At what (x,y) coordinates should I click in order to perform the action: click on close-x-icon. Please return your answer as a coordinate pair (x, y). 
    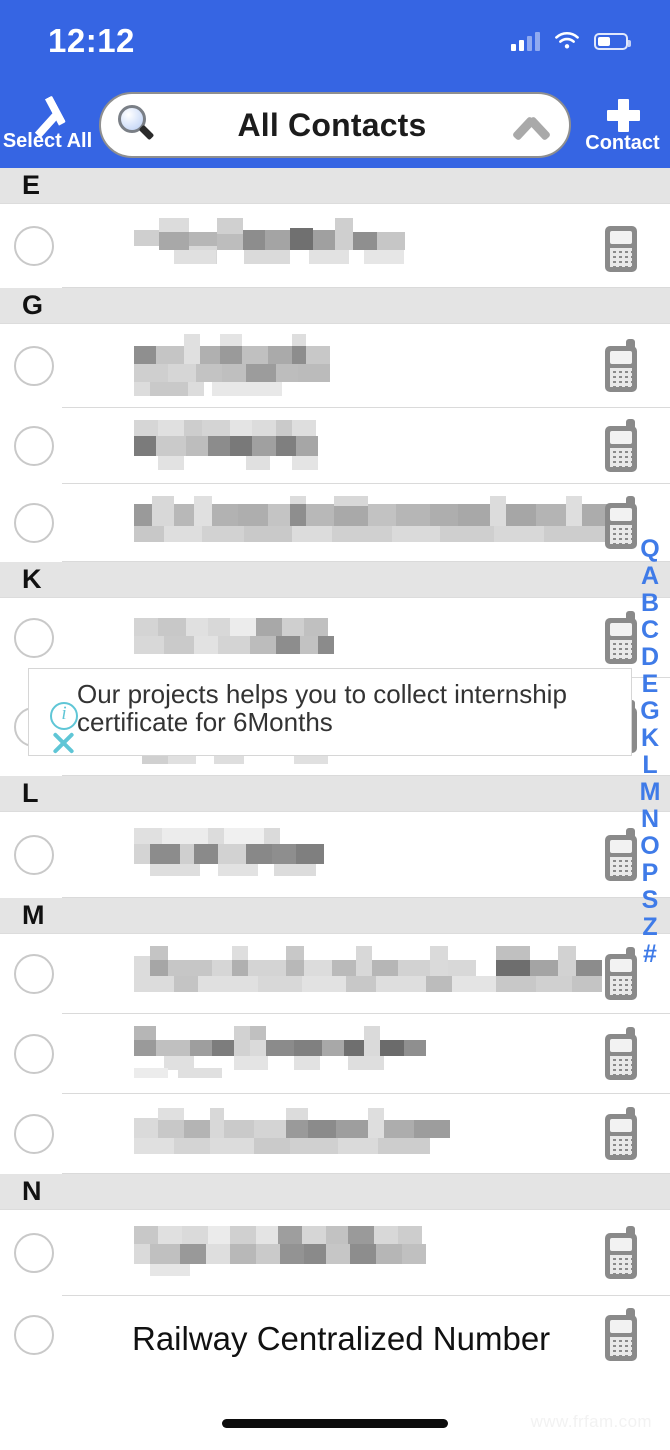
    Looking at the image, I should click on (63, 743).